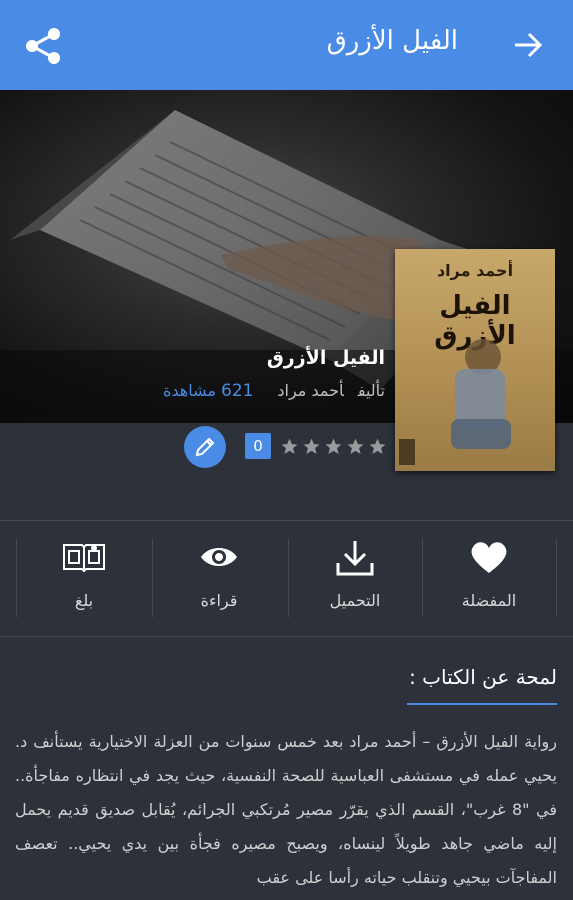  What do you see at coordinates (455, 402) in the screenshot?
I see `cover-figure-illustration` at bounding box center [455, 402].